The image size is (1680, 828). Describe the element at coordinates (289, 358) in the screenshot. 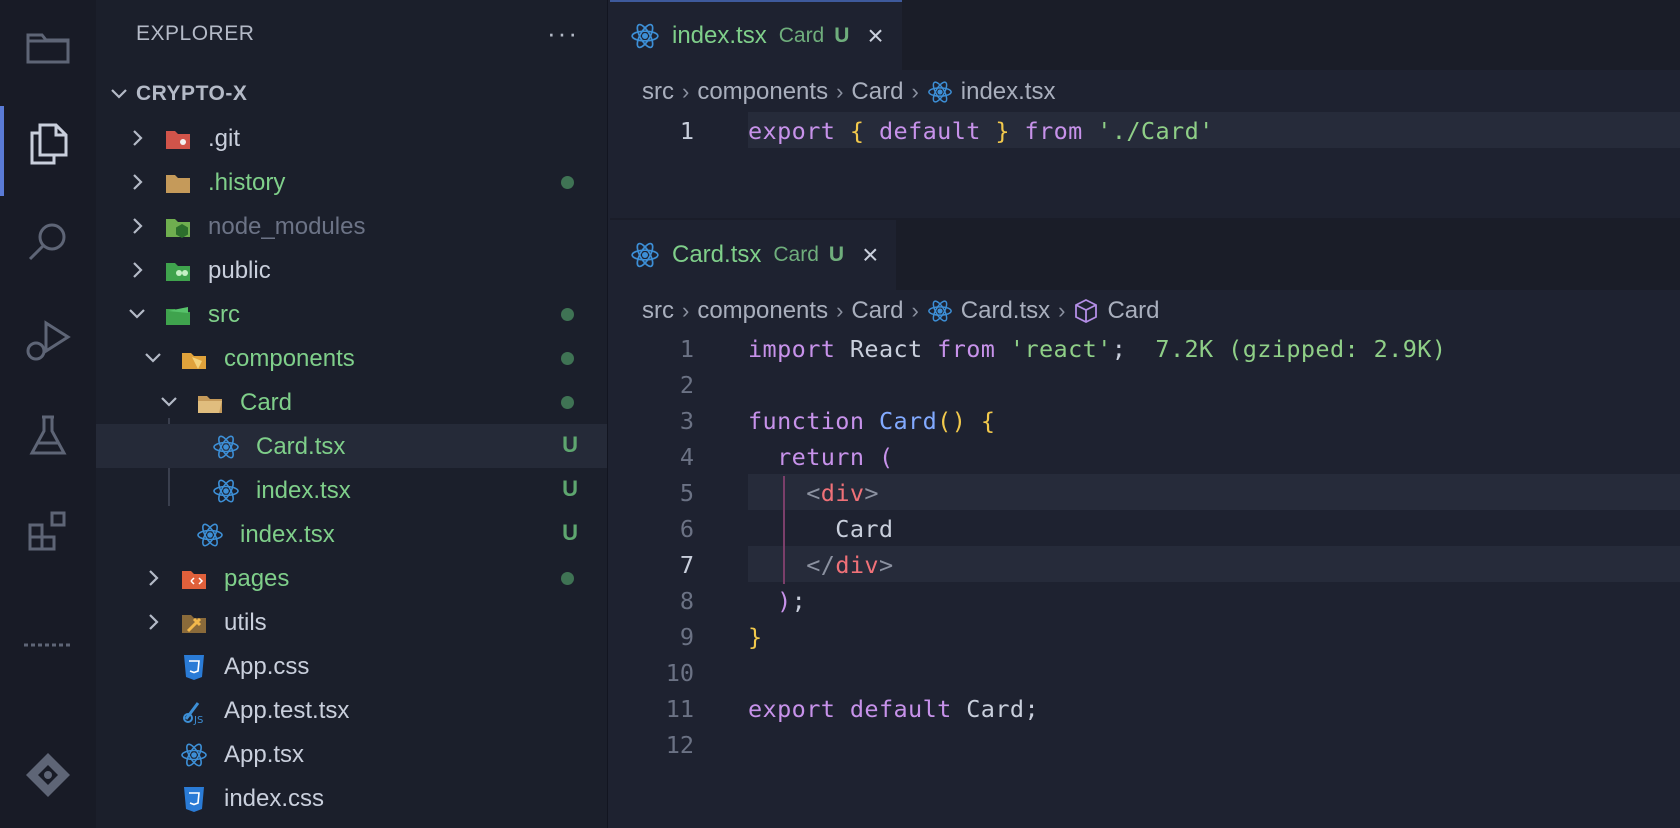

I see `tree-item-label: components` at that location.